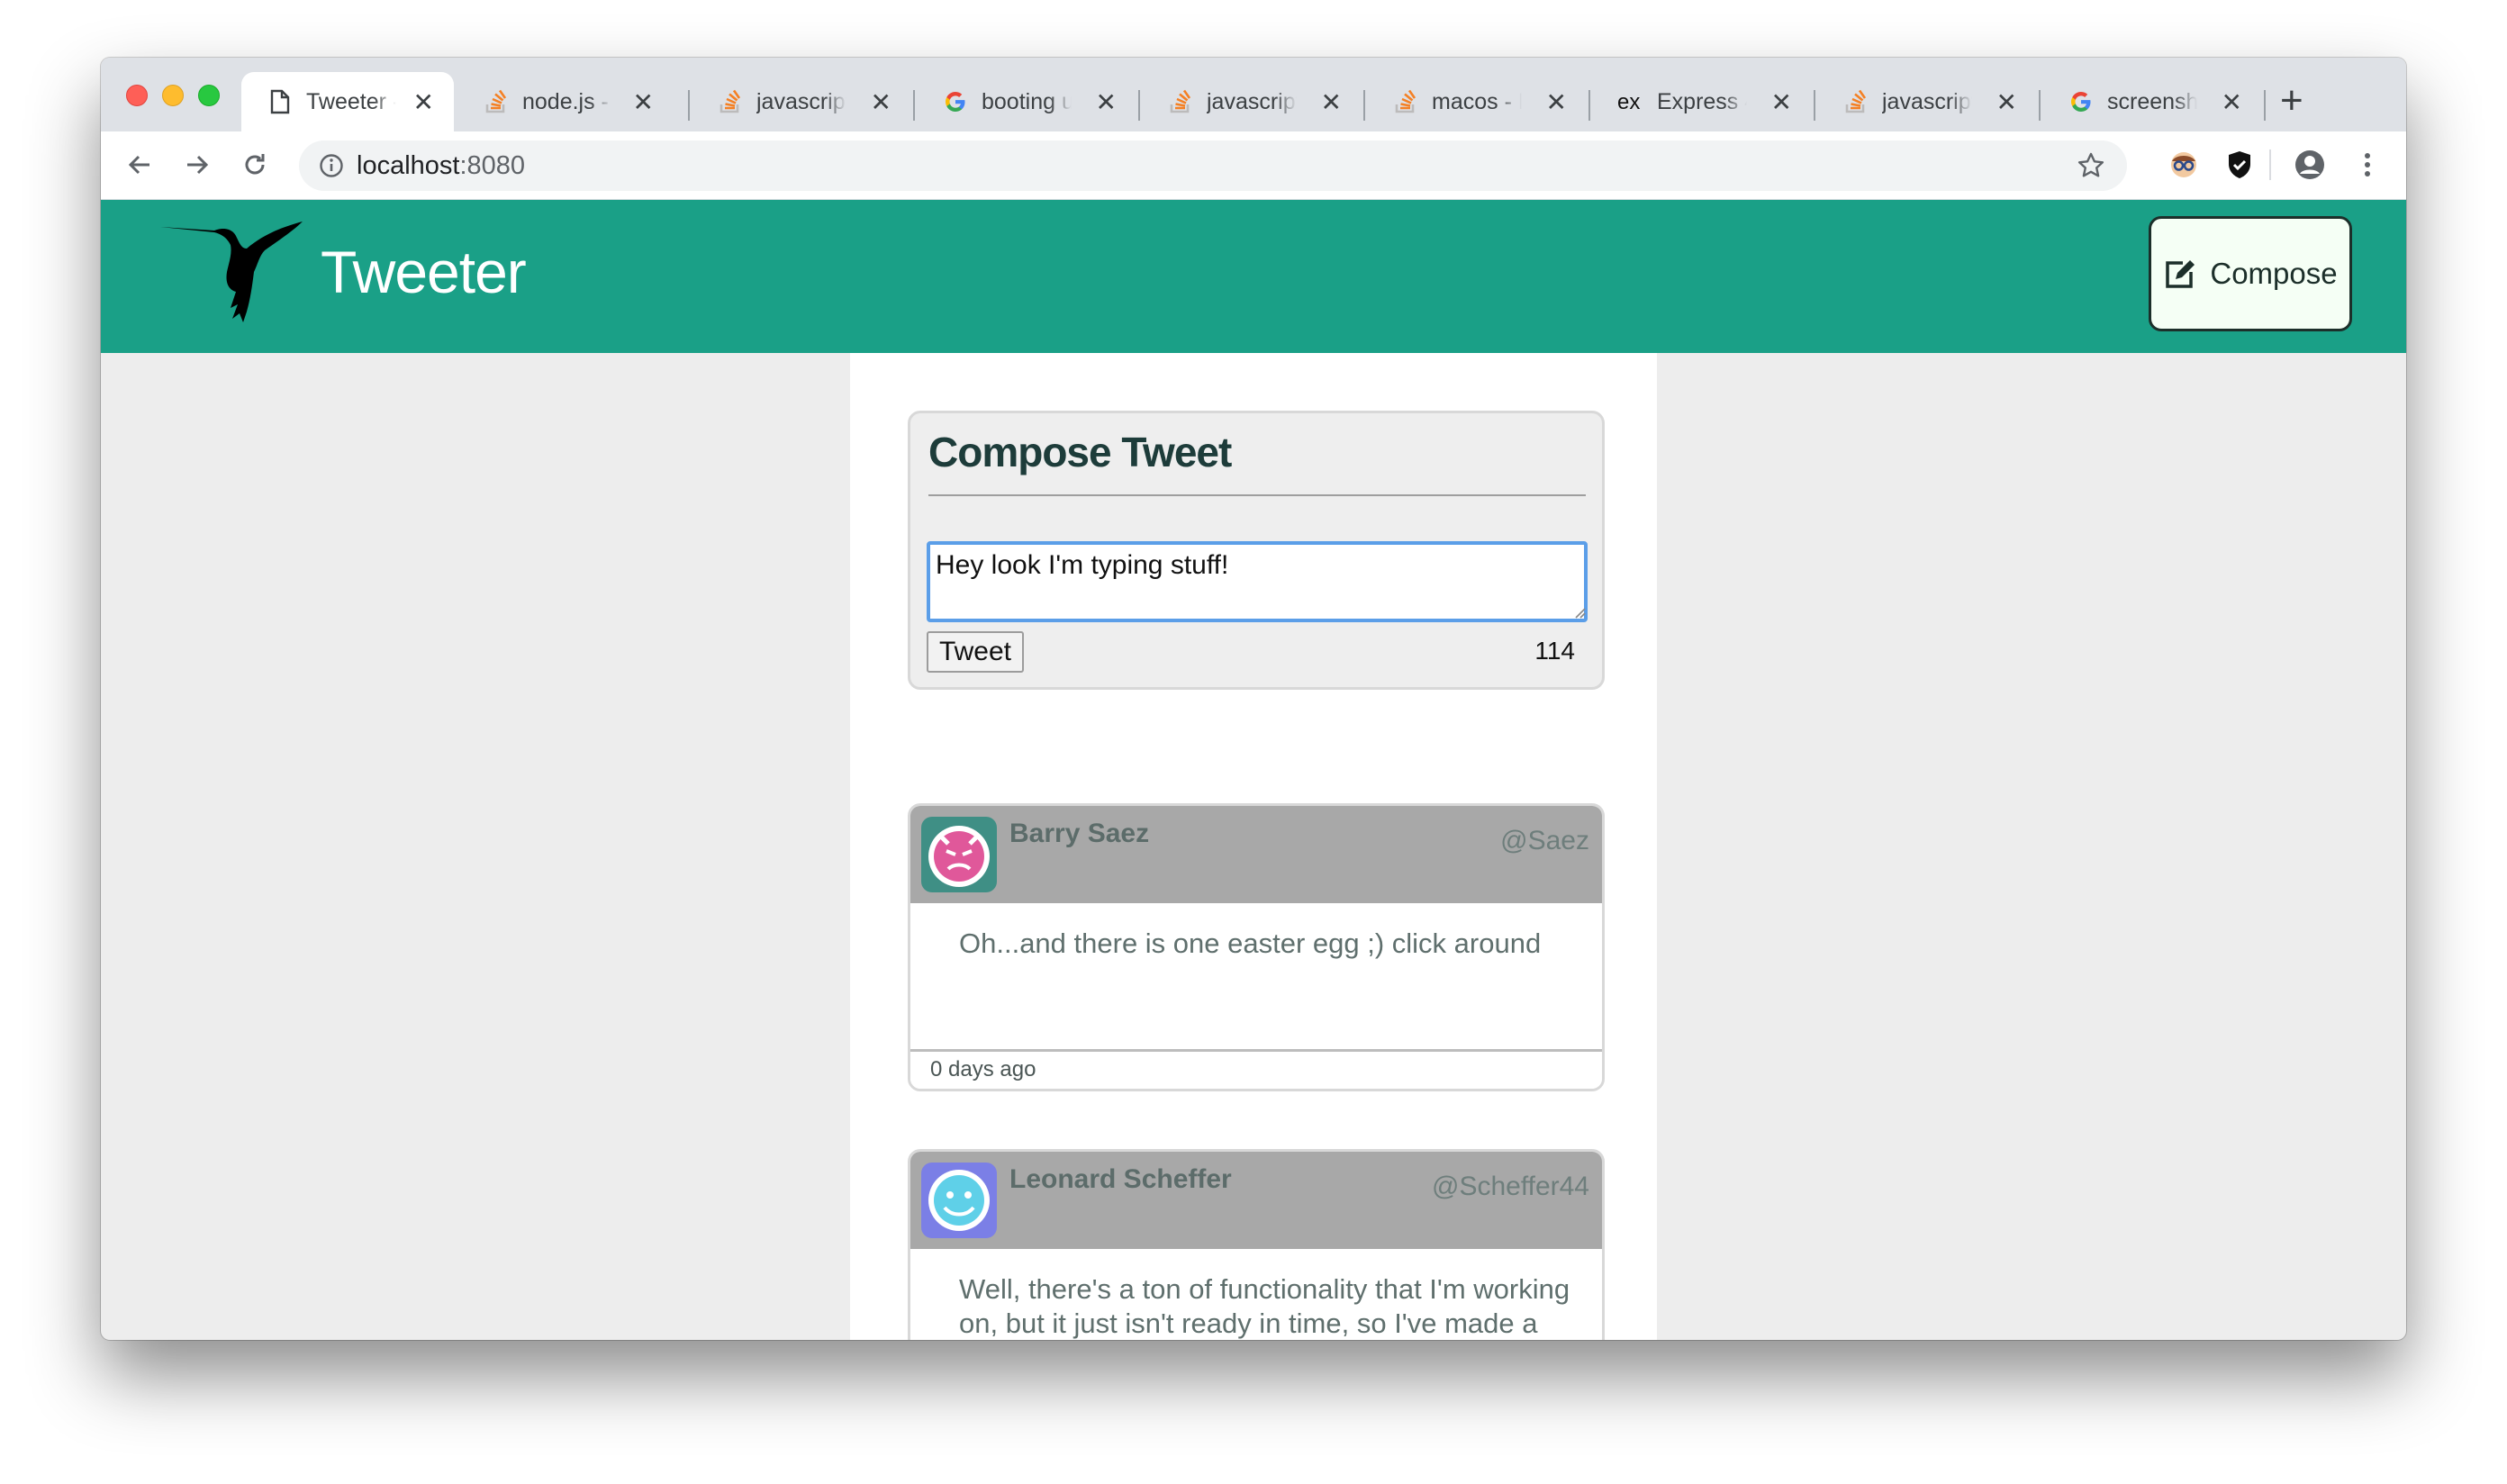 The height and width of the screenshot is (1484, 2507). I want to click on tab-node: node.js - D ✕, so click(565, 102).